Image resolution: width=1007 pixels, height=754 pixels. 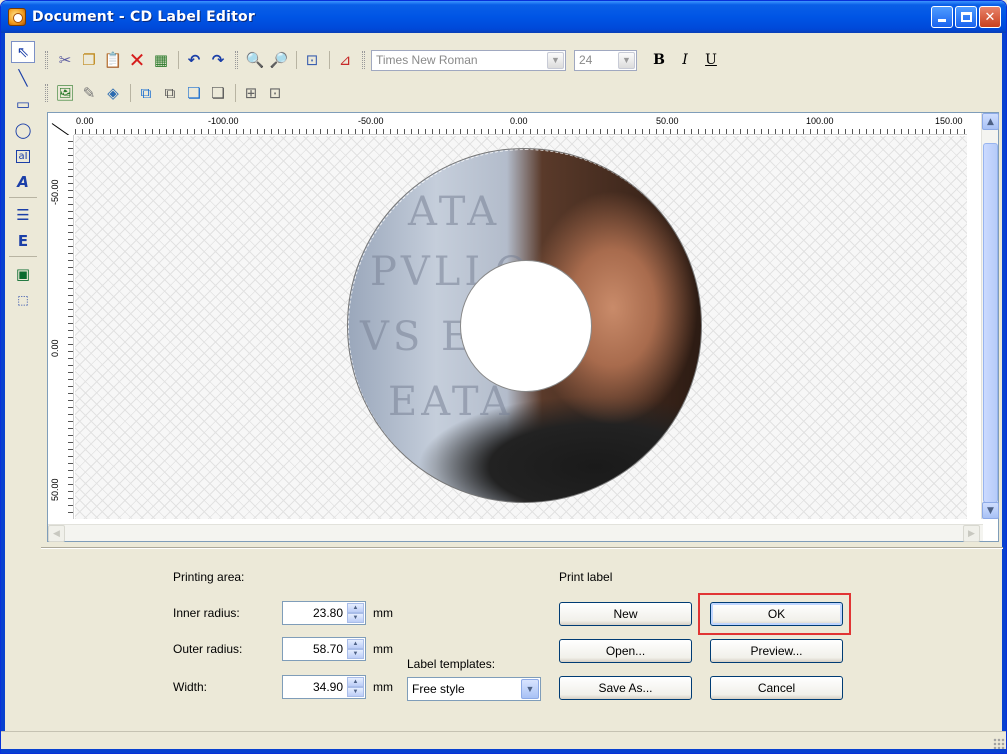 I want to click on font-size-select: 24 ▼, so click(x=605, y=60).